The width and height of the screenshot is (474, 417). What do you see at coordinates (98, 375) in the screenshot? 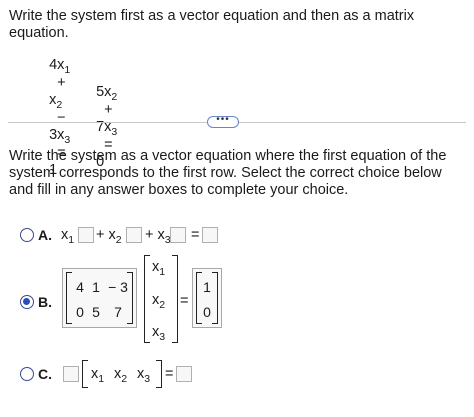
I see `c-var-x1: x1` at bounding box center [98, 375].